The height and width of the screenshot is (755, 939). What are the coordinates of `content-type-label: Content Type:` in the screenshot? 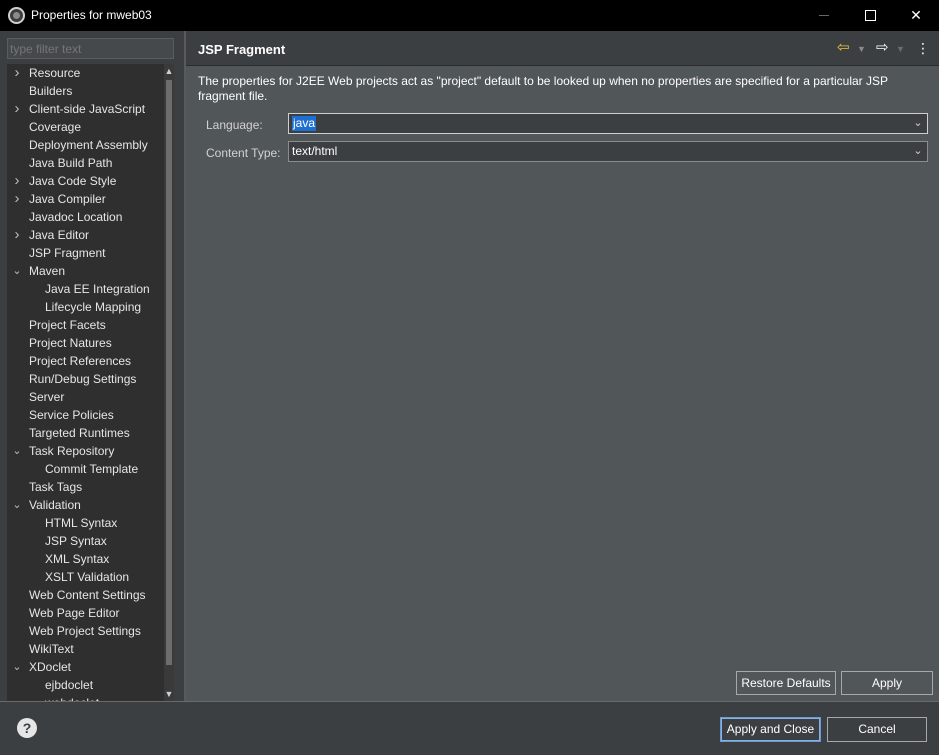 It's located at (243, 153).